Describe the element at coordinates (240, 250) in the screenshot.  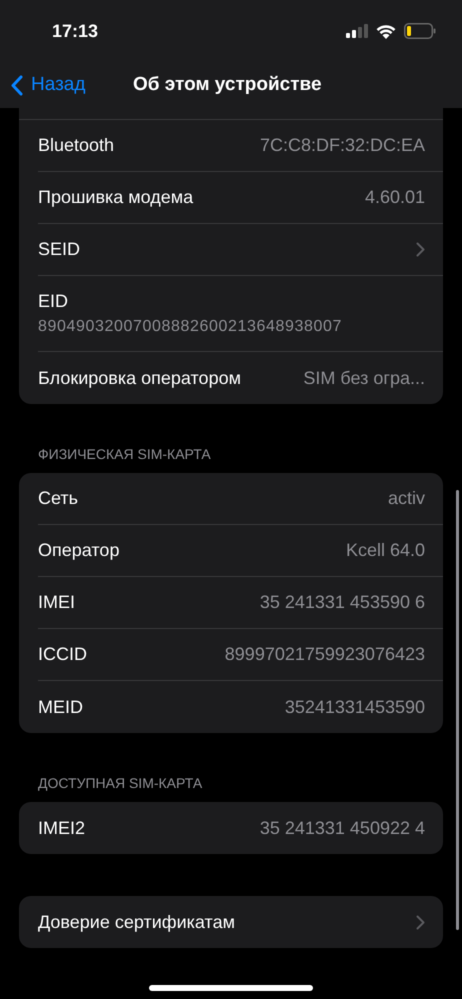
I see `settings-row: SEID` at that location.